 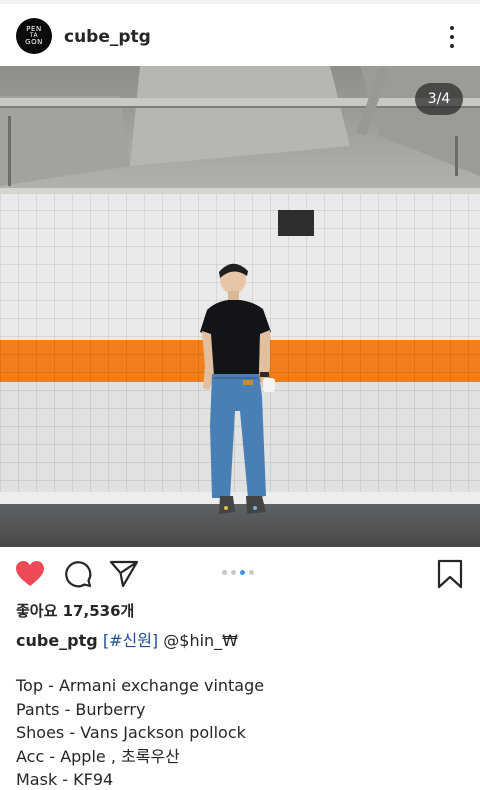 I want to click on avatar-text-line-3: GON, so click(x=34, y=42).